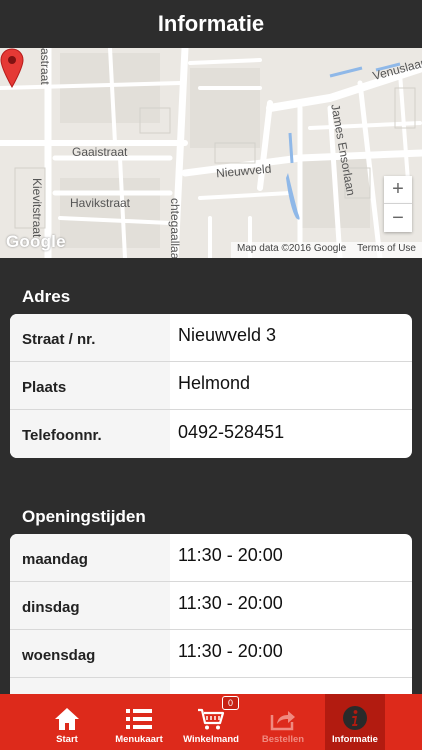 The image size is (422, 750). Describe the element at coordinates (90, 605) in the screenshot. I see `row-label: dinsdag` at that location.